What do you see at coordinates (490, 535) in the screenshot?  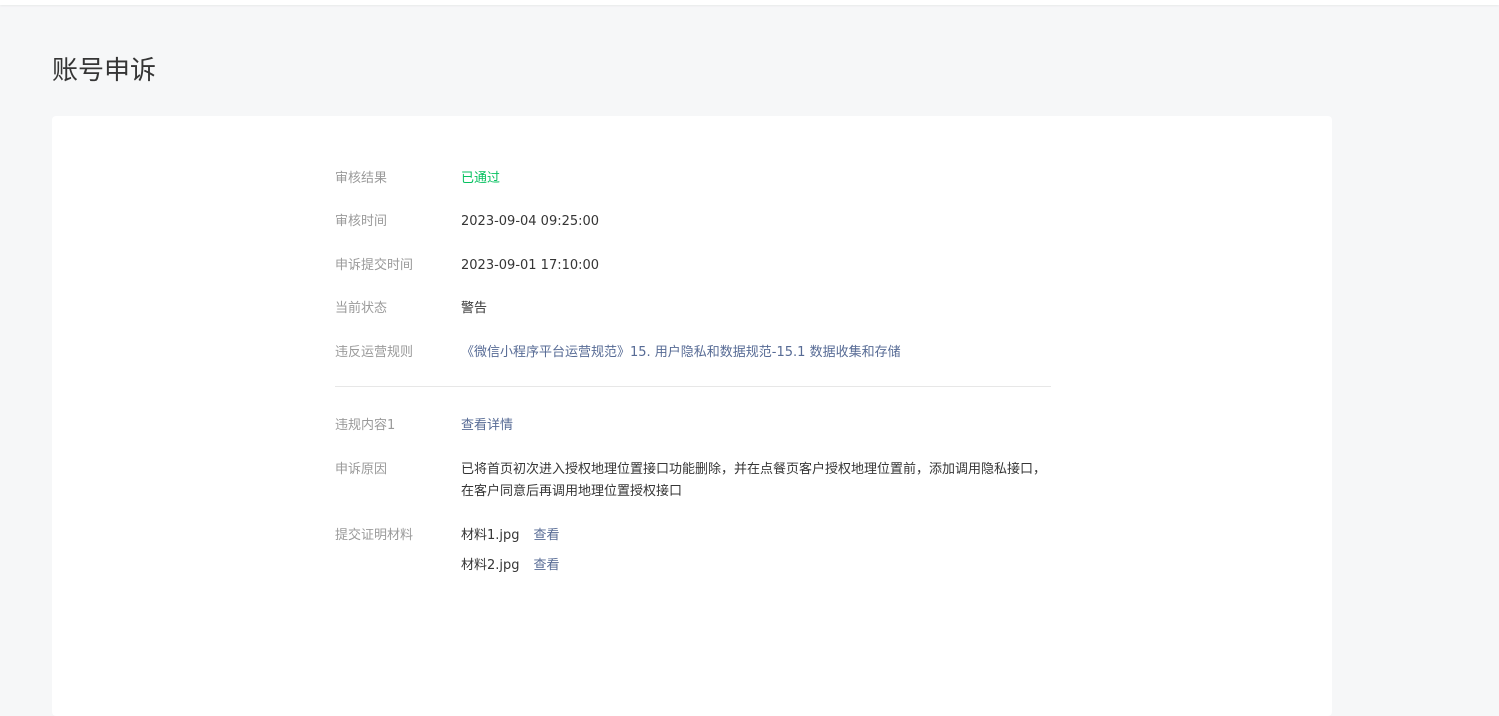 I see `material-file-name: 材料1.jpg` at bounding box center [490, 535].